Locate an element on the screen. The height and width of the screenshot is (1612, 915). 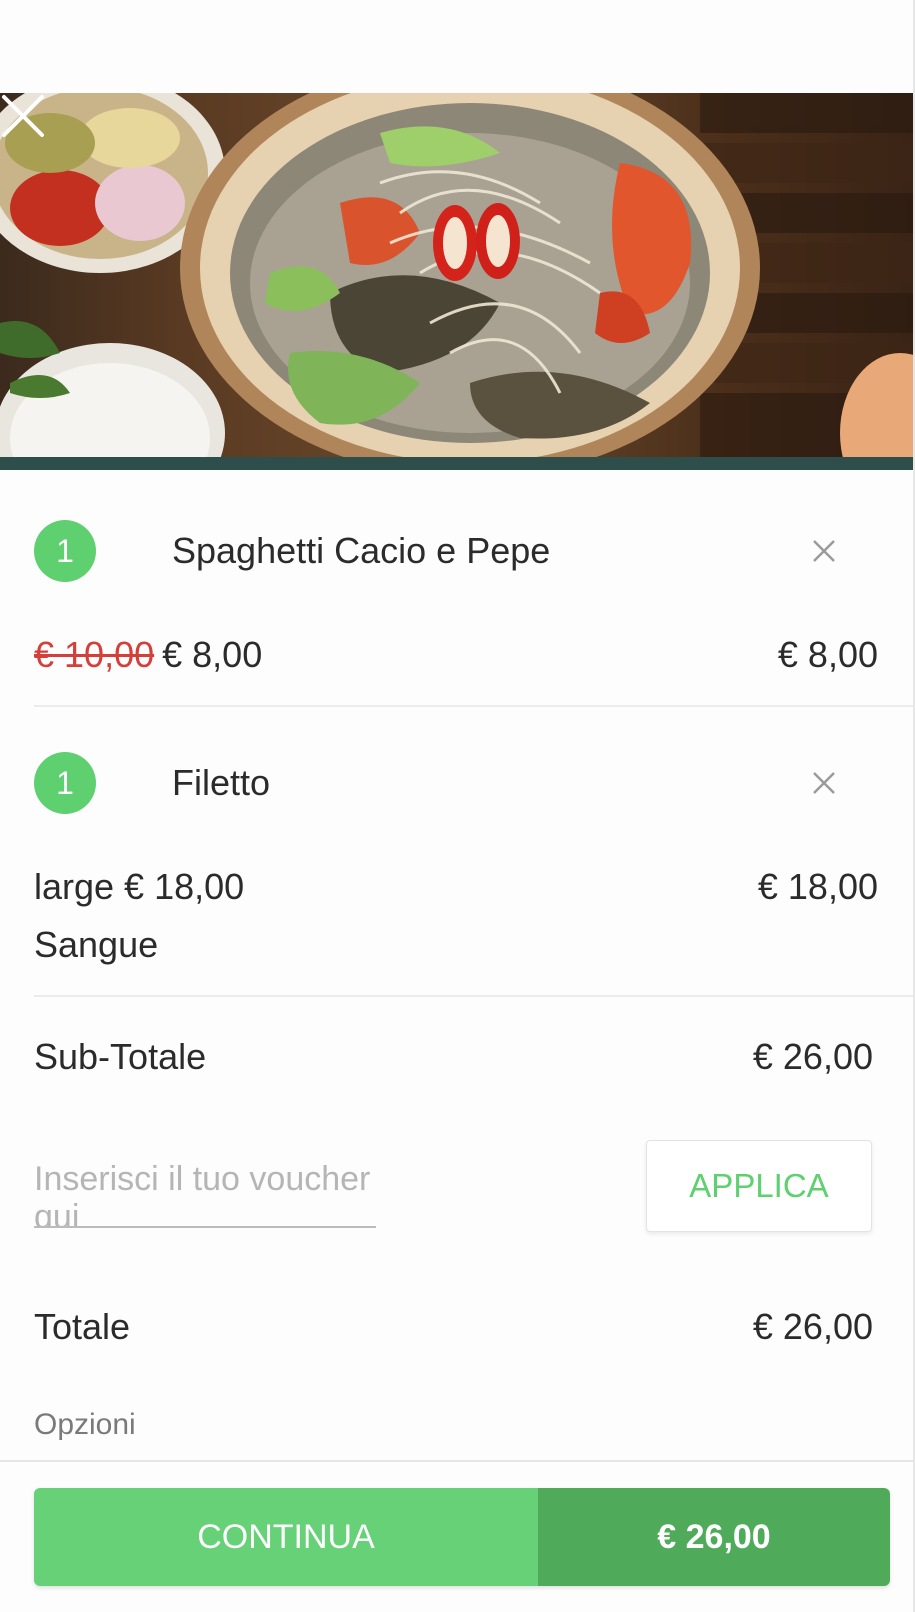
item-variant-price: large € 18,00 is located at coordinates (139, 886).